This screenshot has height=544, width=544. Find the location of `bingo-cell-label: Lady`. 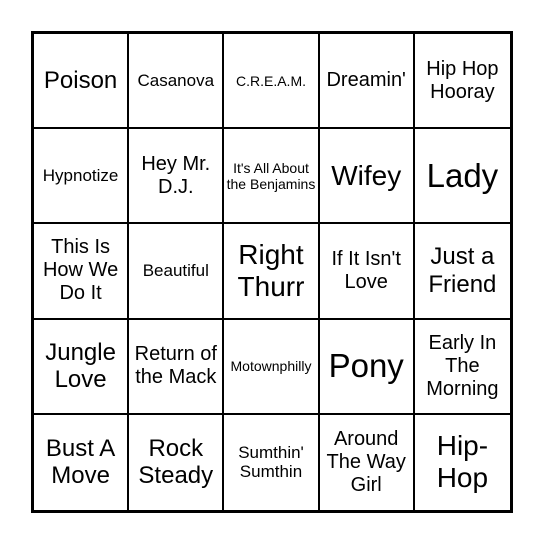

bingo-cell-label: Lady is located at coordinates (462, 175).